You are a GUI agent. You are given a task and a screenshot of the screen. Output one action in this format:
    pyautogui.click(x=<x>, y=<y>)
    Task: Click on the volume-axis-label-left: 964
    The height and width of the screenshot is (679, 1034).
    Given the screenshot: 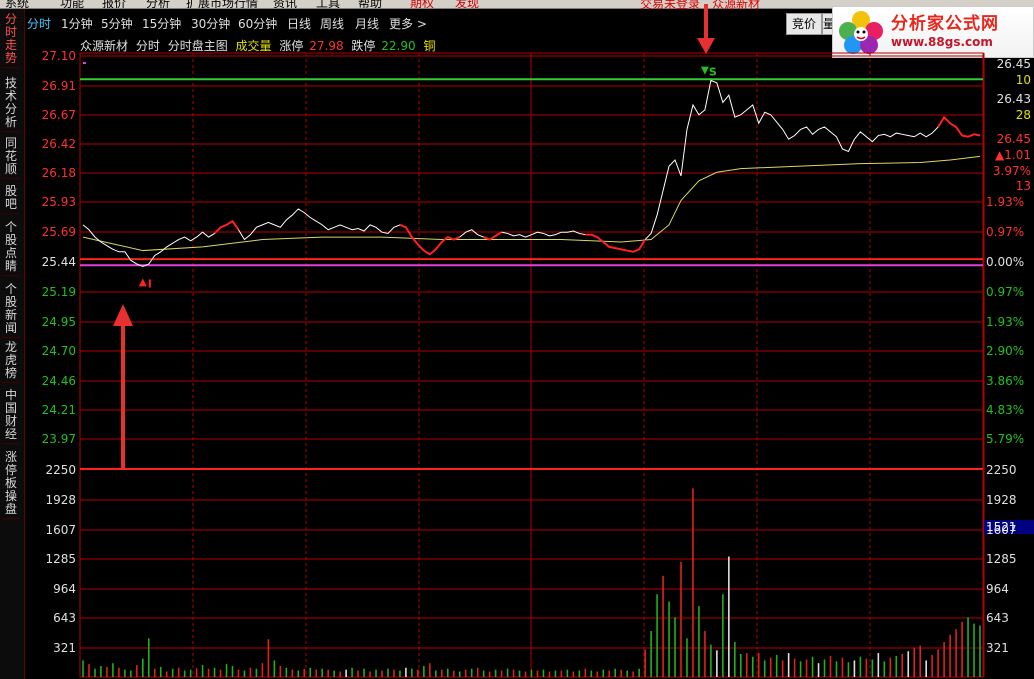 What is the action you would take?
    pyautogui.click(x=64, y=589)
    